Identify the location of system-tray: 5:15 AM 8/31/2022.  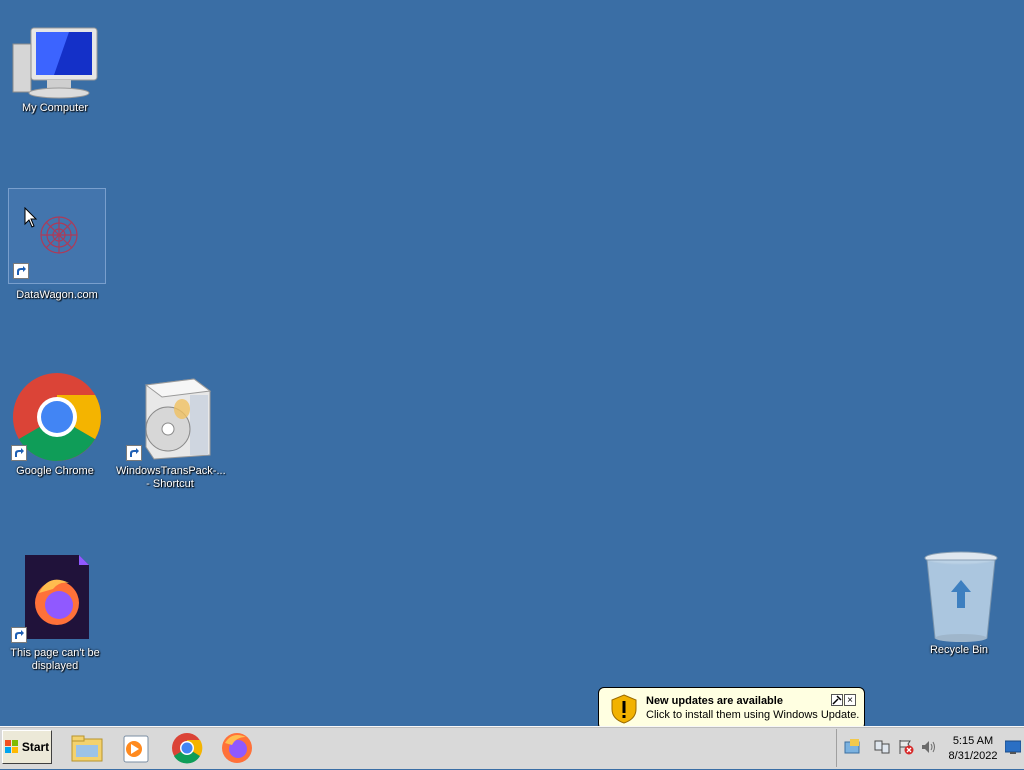
(930, 748).